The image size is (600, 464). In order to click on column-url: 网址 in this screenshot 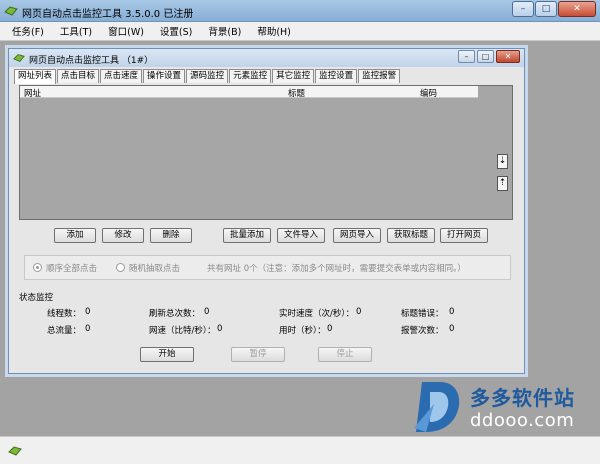, I will do `click(32, 93)`.